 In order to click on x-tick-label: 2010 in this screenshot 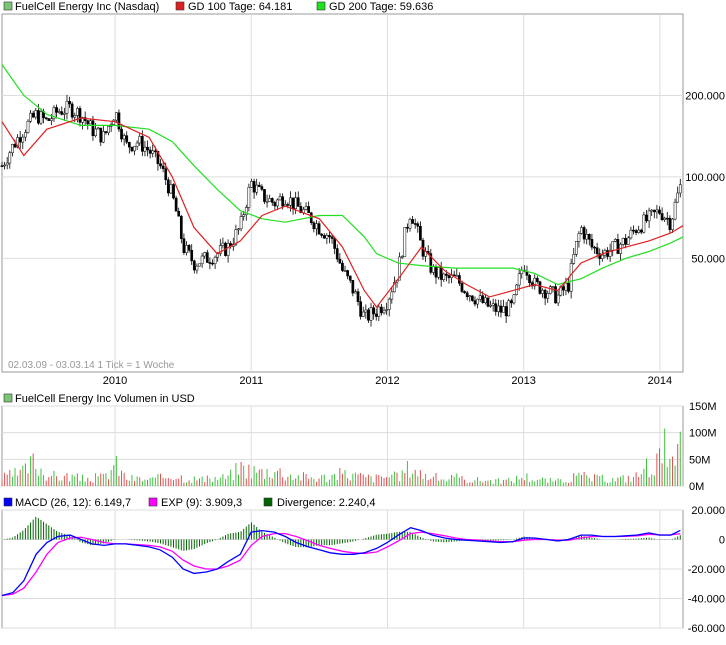, I will do `click(115, 381)`.